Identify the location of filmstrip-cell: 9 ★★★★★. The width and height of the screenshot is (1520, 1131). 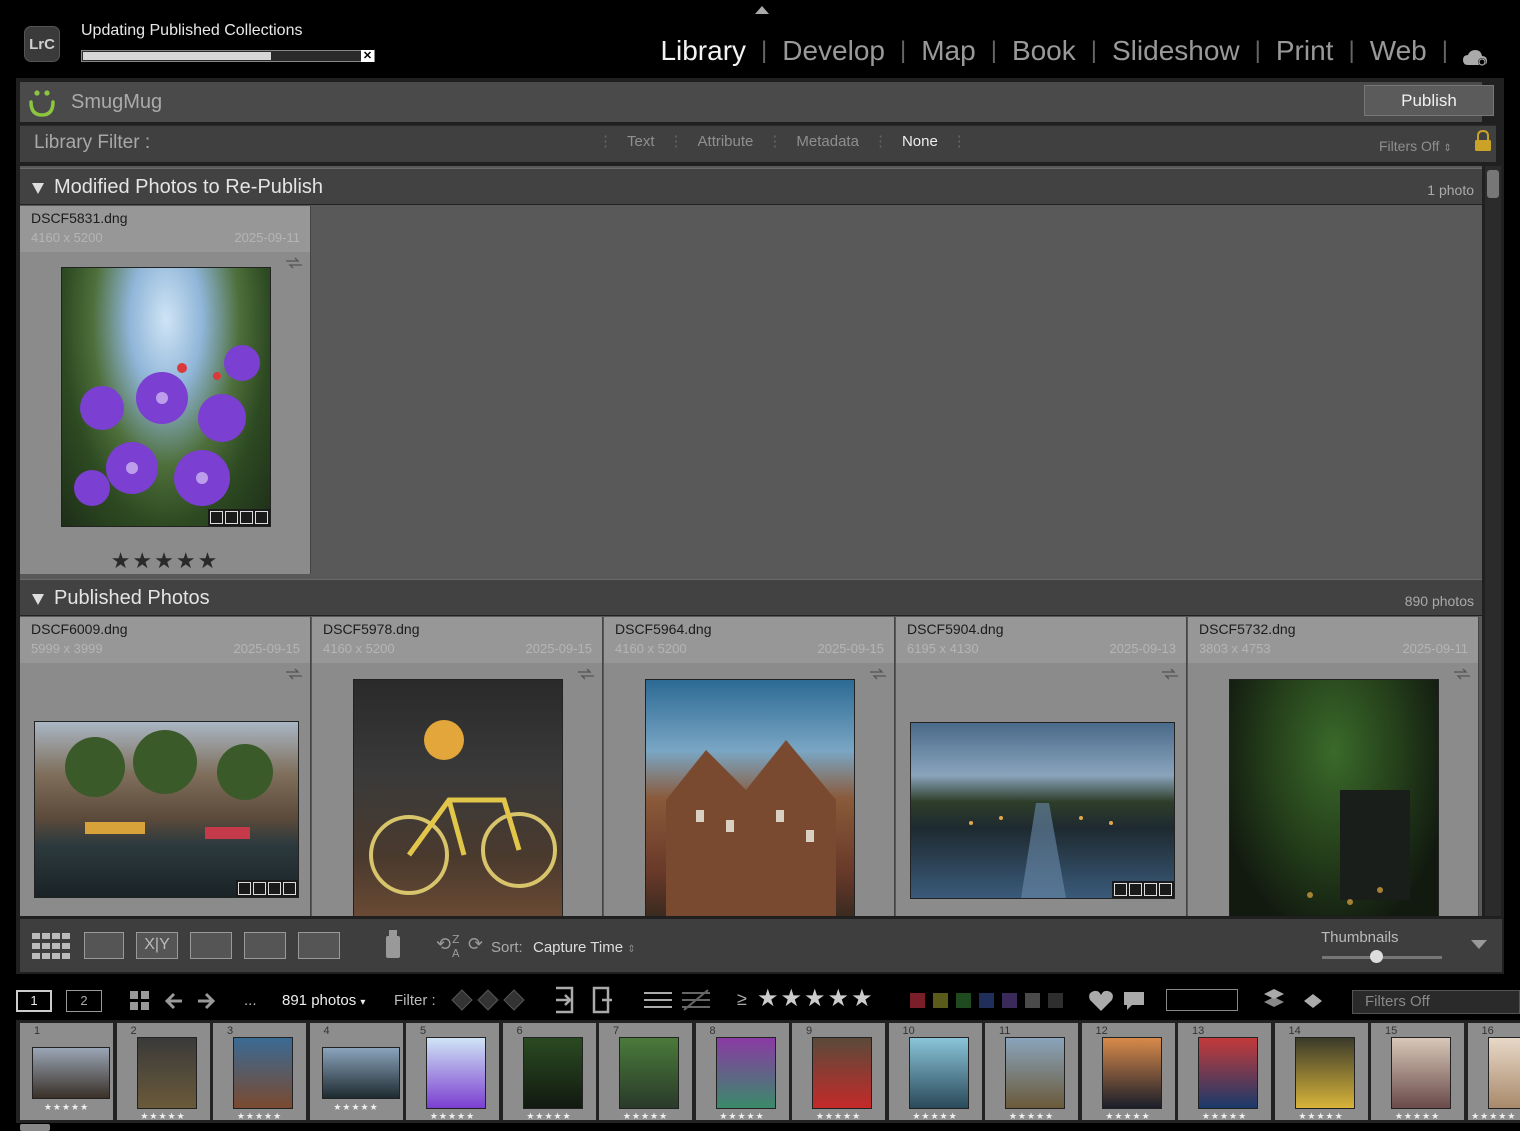
(838, 1072).